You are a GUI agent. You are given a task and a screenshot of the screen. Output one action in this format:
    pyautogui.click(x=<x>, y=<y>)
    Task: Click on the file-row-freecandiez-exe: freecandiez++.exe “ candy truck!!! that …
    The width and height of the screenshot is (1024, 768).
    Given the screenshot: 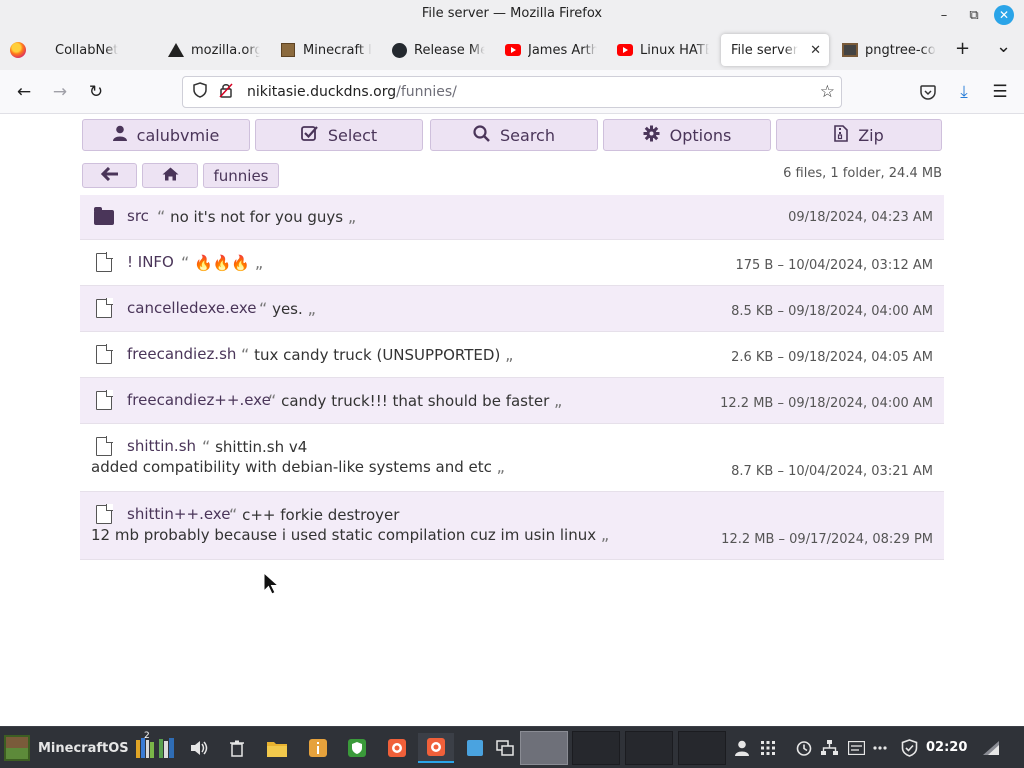 What is the action you would take?
    pyautogui.click(x=512, y=401)
    